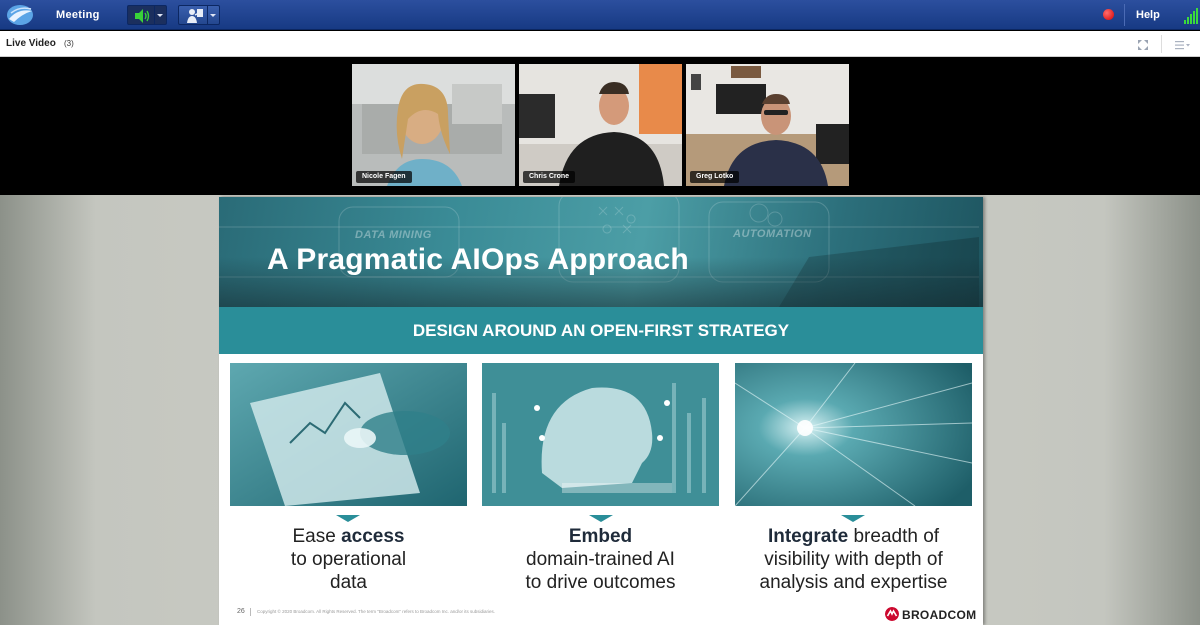 The image size is (1200, 625). What do you see at coordinates (384, 177) in the screenshot?
I see `participant-name: Nicole Fagen` at bounding box center [384, 177].